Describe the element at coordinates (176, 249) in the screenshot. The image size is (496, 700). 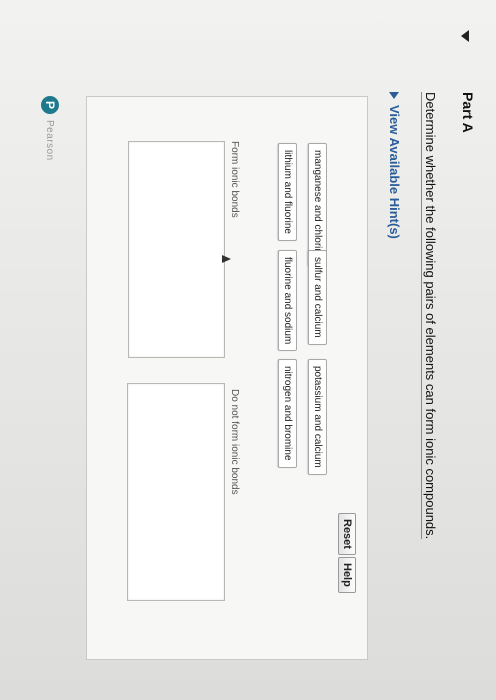
I see `form-ionic-bonds-dropzone` at that location.